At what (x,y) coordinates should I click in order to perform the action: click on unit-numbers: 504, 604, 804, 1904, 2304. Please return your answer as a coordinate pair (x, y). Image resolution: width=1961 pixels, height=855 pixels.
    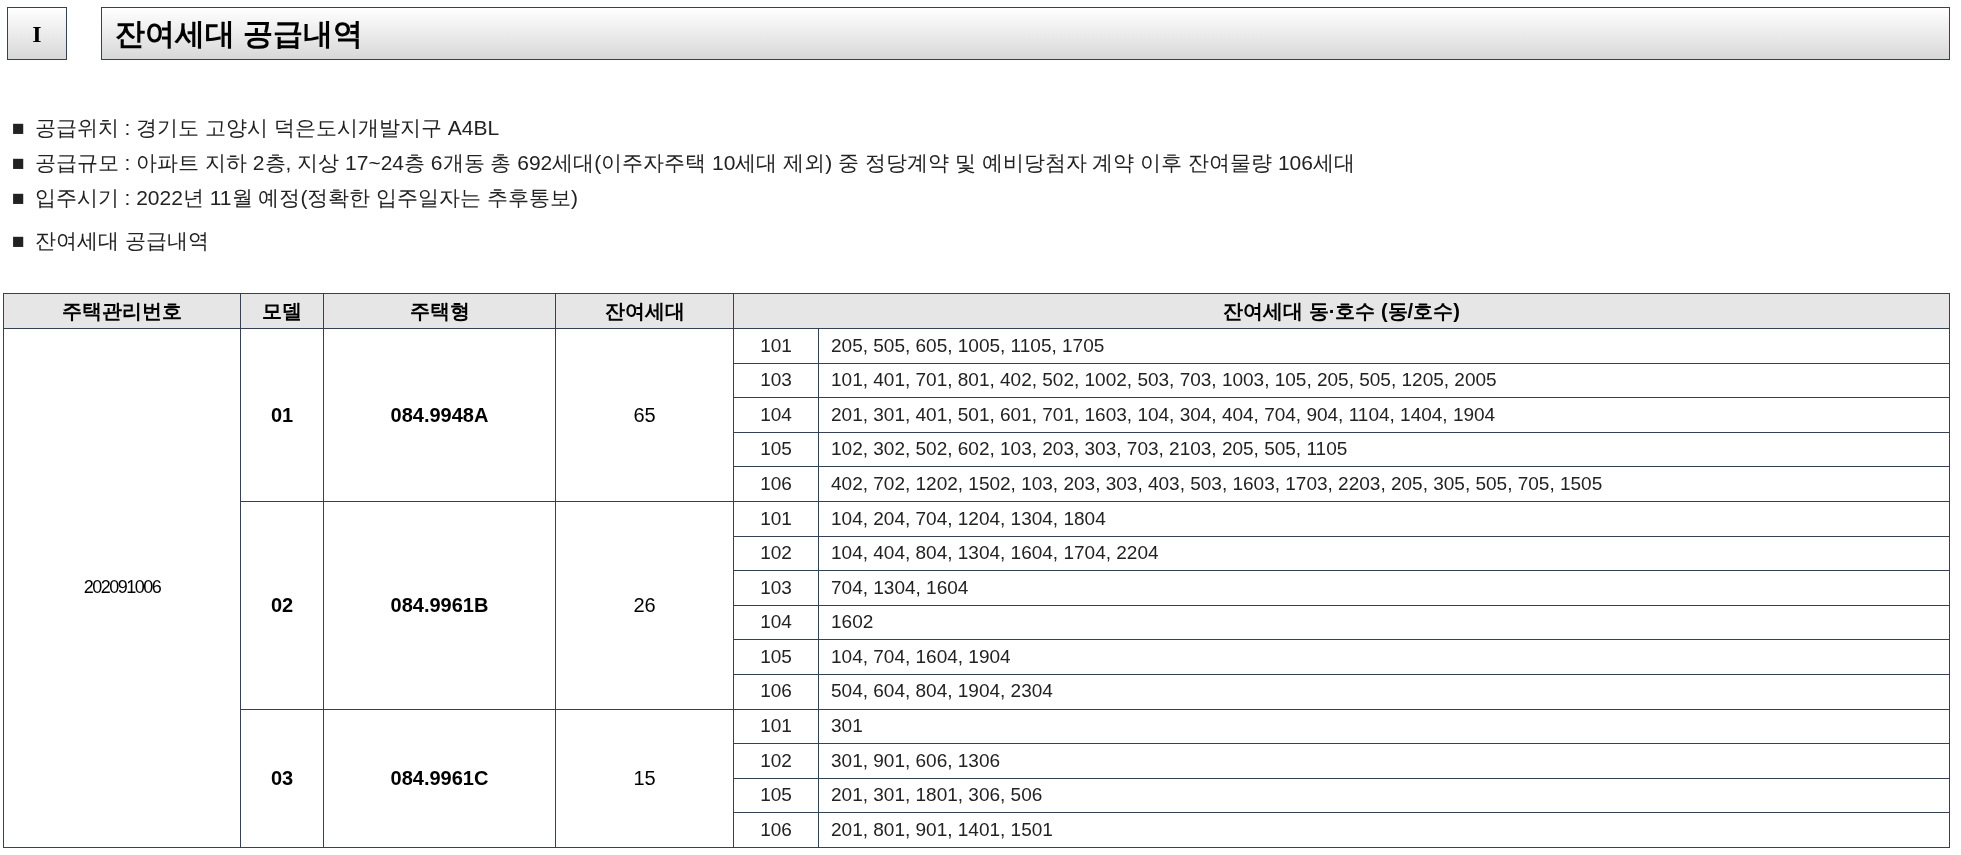
    Looking at the image, I should click on (1384, 692).